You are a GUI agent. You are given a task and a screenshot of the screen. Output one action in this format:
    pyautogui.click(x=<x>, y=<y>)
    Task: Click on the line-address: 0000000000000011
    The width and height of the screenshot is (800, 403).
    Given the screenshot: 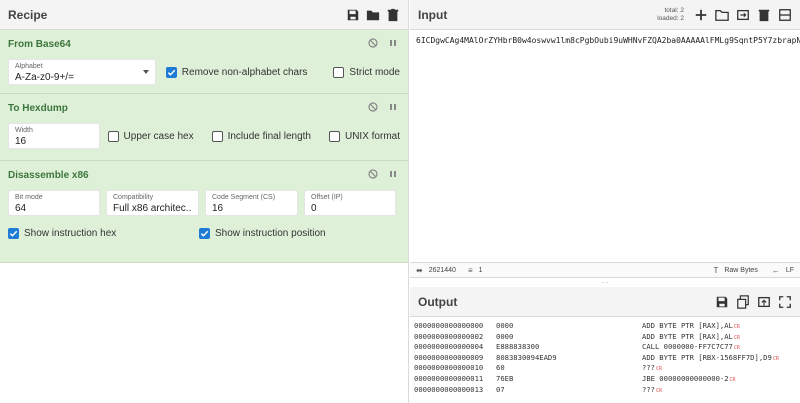 What is the action you would take?
    pyautogui.click(x=449, y=378)
    